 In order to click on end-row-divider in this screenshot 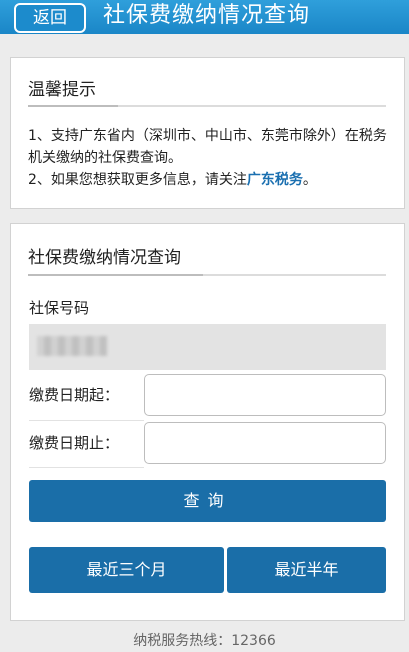, I will do `click(86, 467)`.